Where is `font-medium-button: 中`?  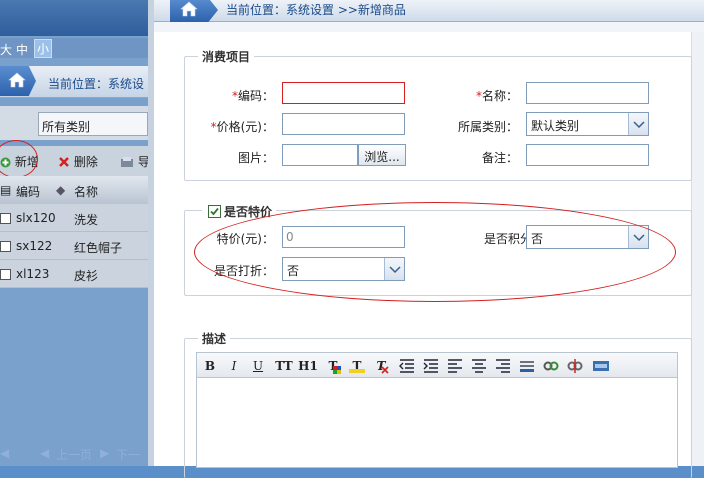
font-medium-button: 中 is located at coordinates (22, 49).